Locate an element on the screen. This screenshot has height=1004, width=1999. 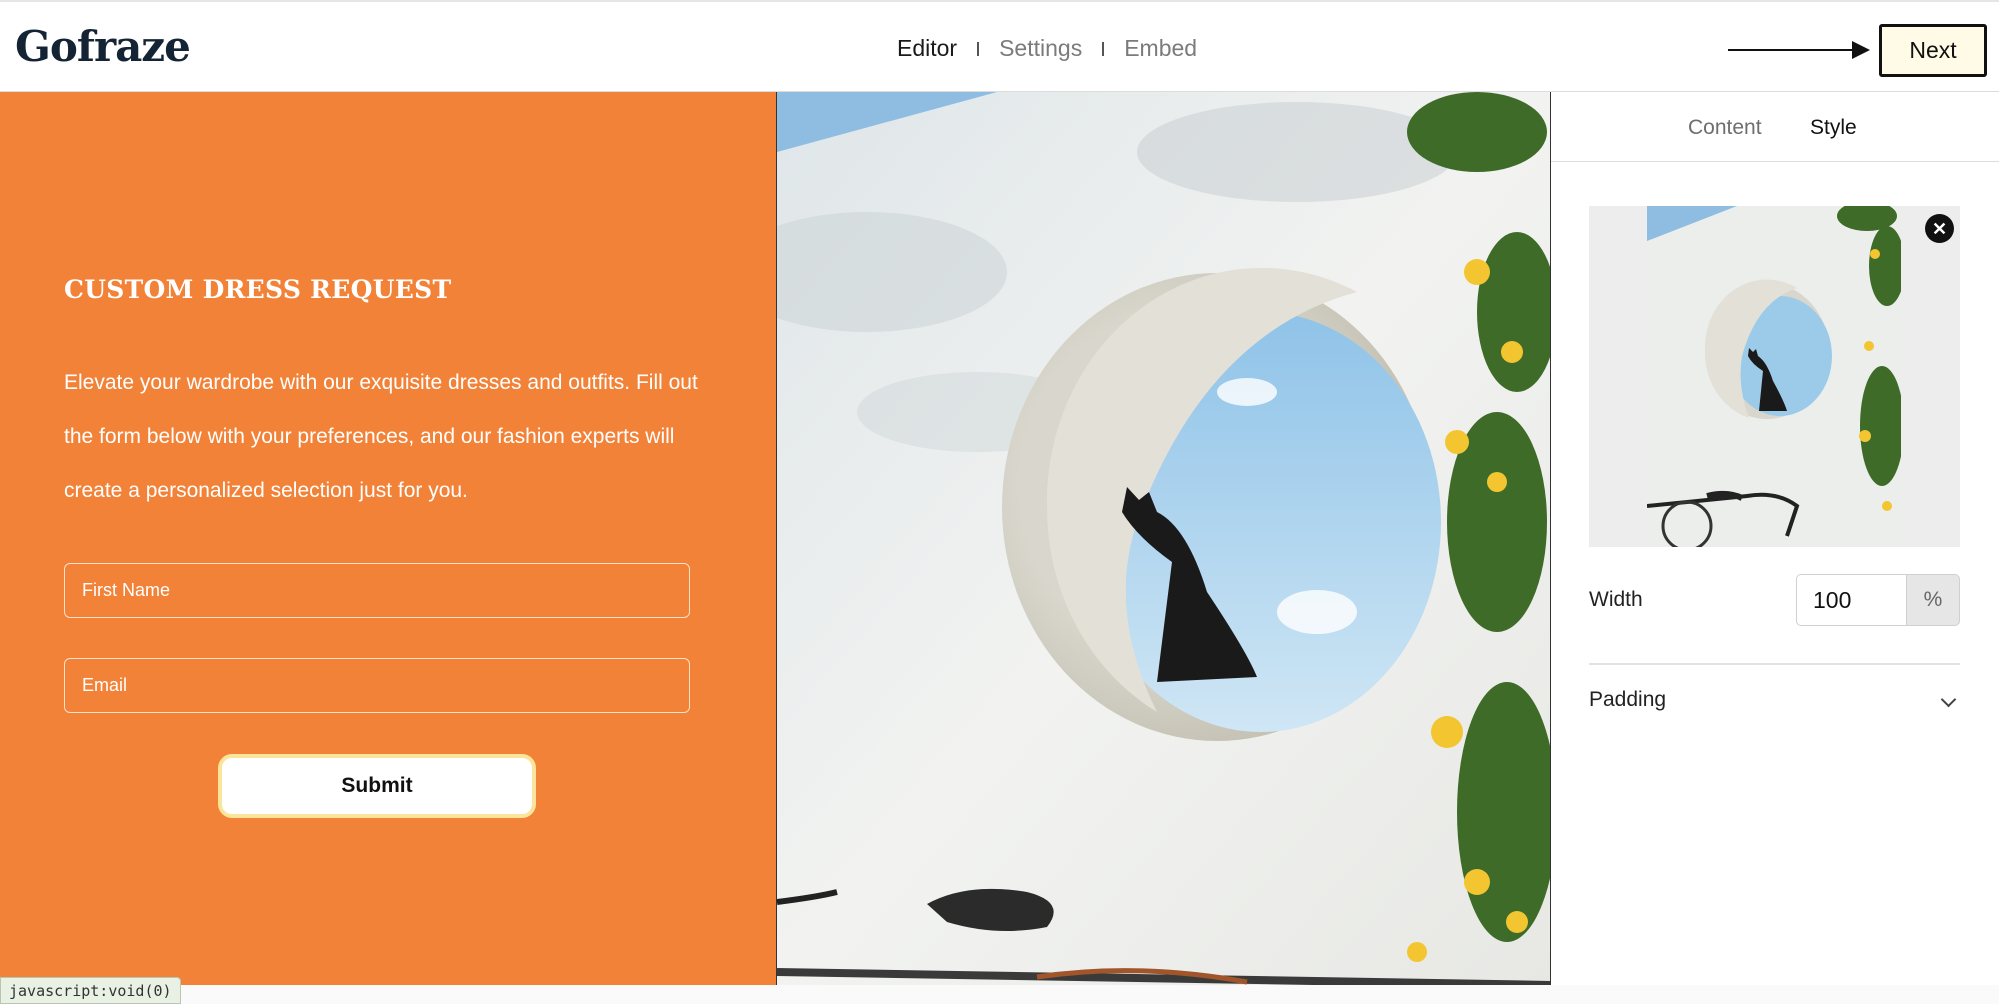
chevron-down-icon is located at coordinates (1948, 699).